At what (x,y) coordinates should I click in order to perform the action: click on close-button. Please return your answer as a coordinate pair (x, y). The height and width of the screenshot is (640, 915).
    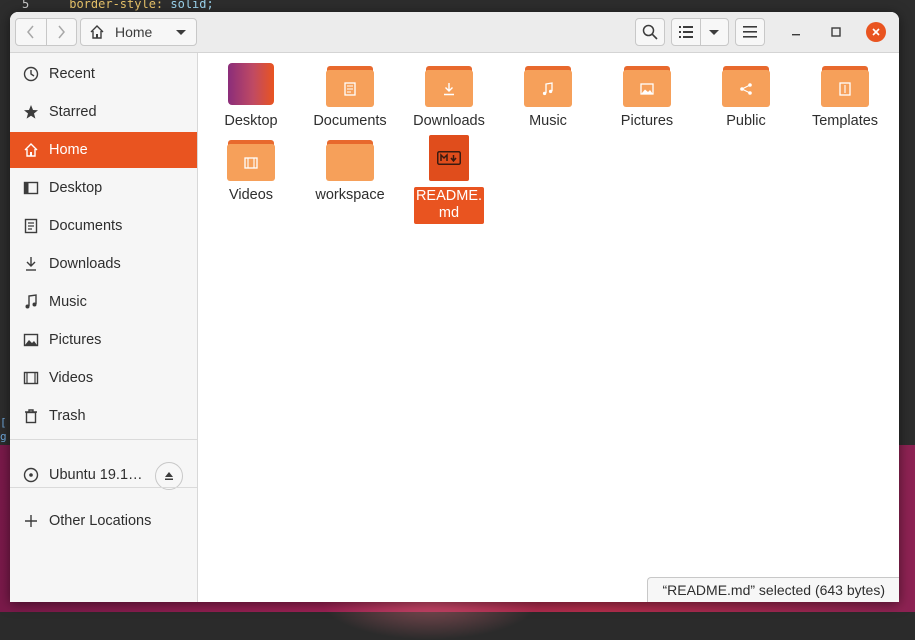
    Looking at the image, I should click on (876, 32).